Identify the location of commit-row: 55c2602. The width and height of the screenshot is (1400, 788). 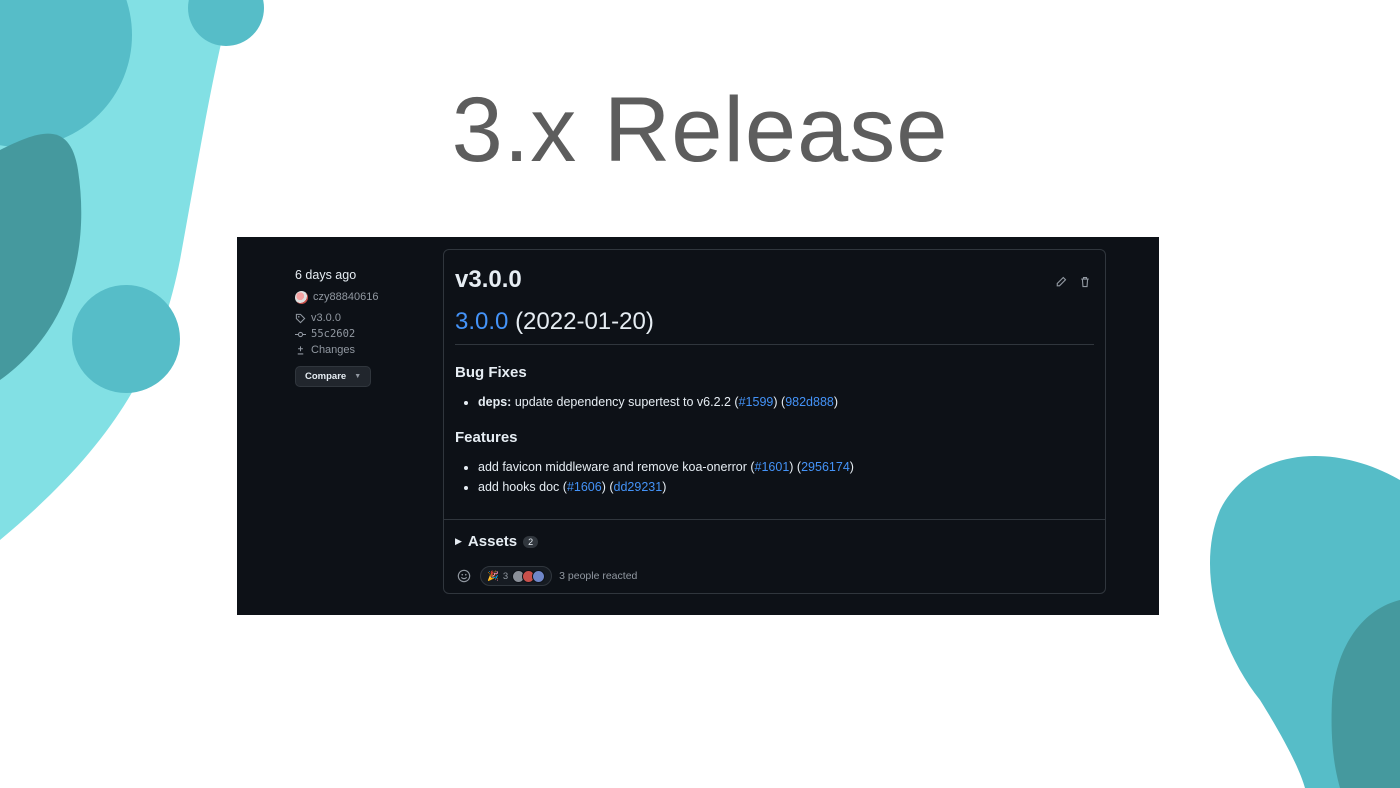
(365, 334).